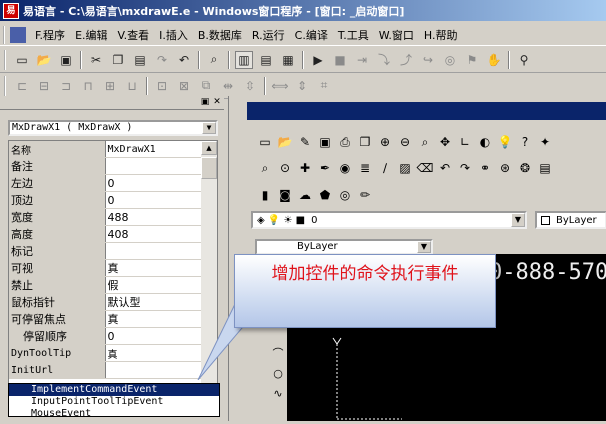  Describe the element at coordinates (505, 142) in the screenshot. I see `cad-bulb-icon: 💡` at that location.